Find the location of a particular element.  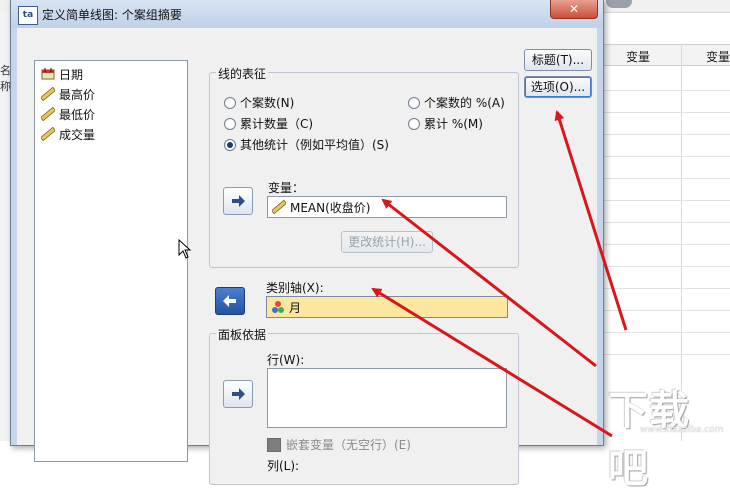

variable-field: MEAN(收盘价) is located at coordinates (387, 207).